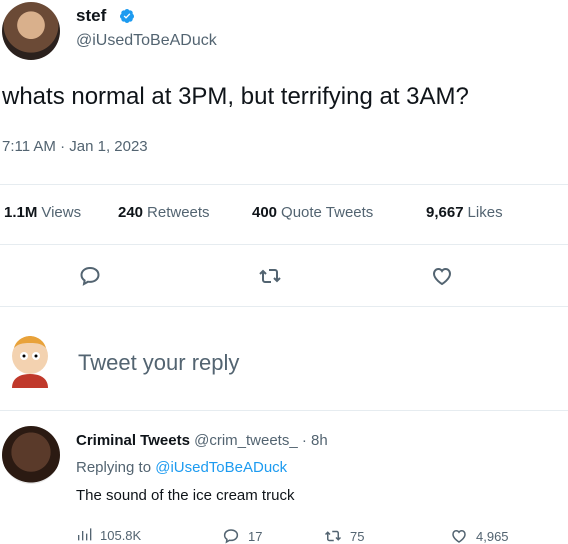  What do you see at coordinates (42, 212) in the screenshot?
I see `views-stat: 1.1M Views` at bounding box center [42, 212].